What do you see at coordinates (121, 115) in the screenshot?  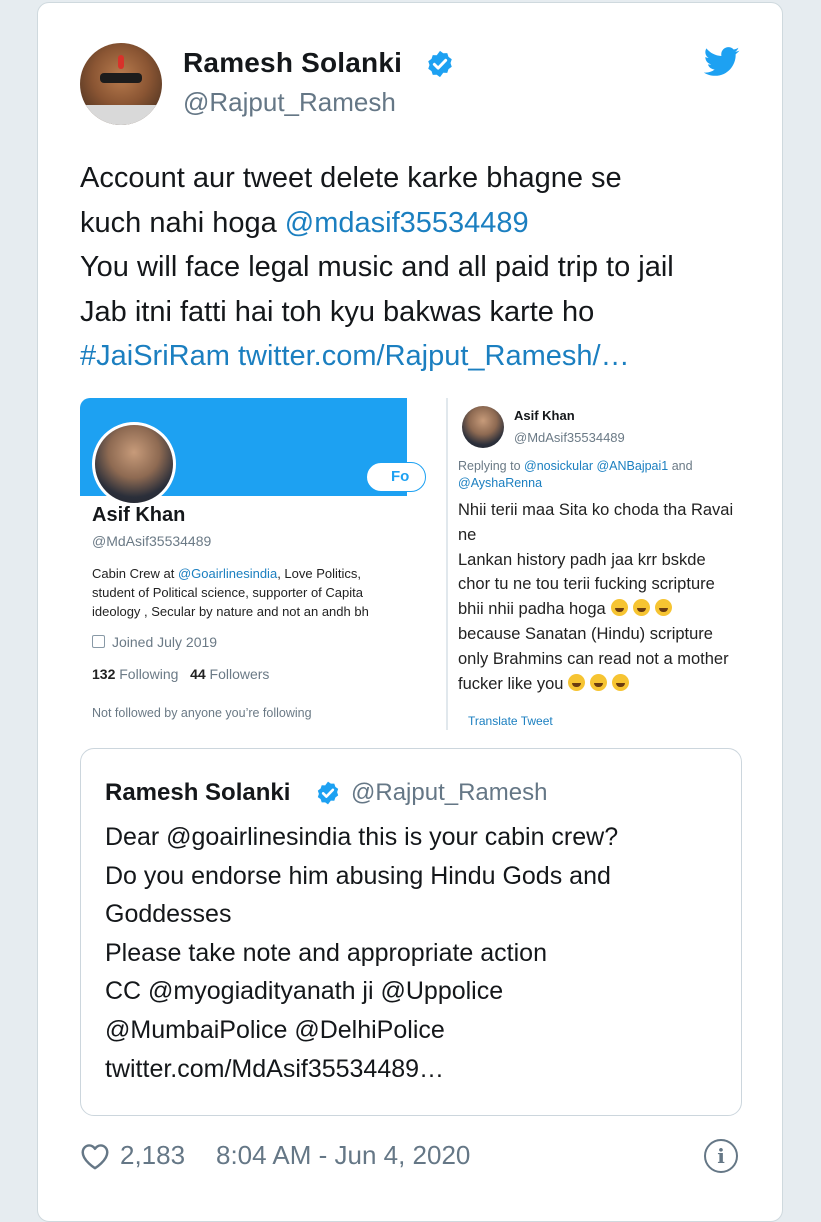 I see `avatar-shirt` at bounding box center [121, 115].